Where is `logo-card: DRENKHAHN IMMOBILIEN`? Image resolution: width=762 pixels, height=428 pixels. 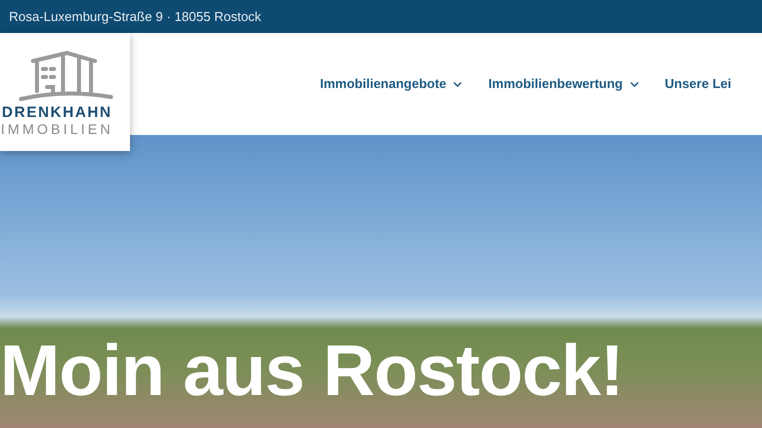 logo-card: DRENKHAHN IMMOBILIEN is located at coordinates (65, 92).